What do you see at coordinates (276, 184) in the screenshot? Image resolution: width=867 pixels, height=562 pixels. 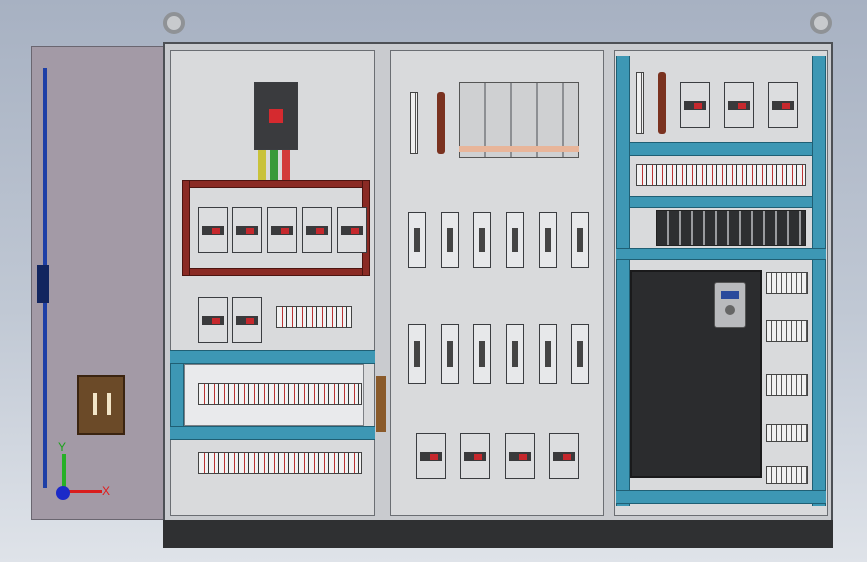 I see `busbar-top` at bounding box center [276, 184].